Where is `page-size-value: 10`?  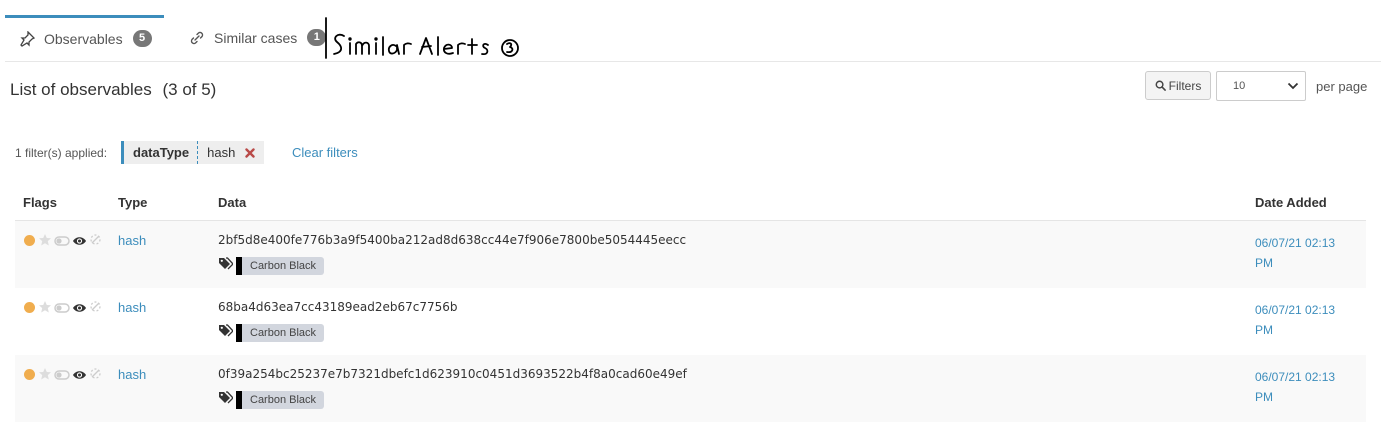 page-size-value: 10 is located at coordinates (1239, 86).